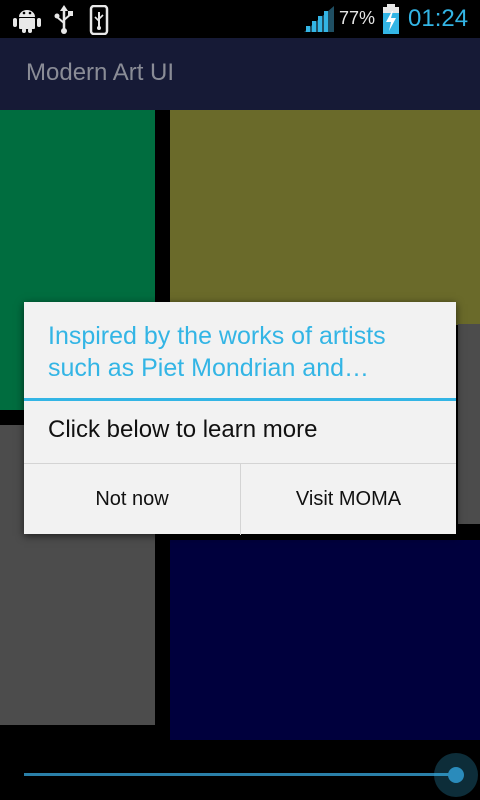 This screenshot has width=480, height=800. What do you see at coordinates (319, 19) in the screenshot?
I see `signal-icon` at bounding box center [319, 19].